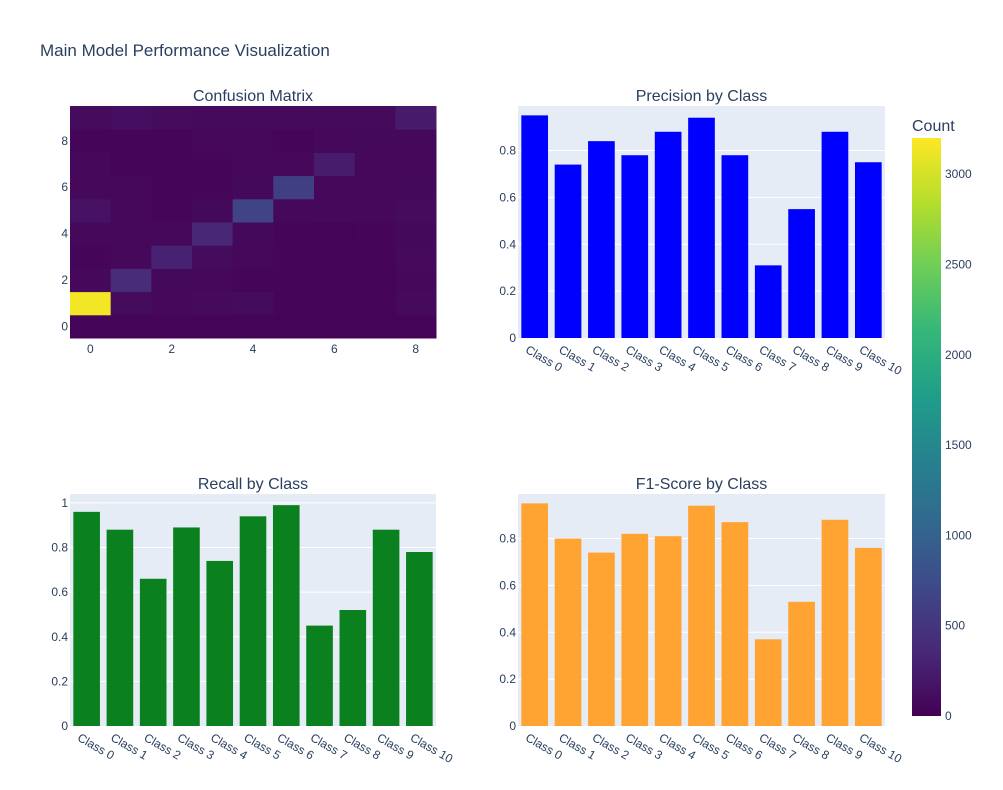  I want to click on precision-x-tick: Class 5, so click(711, 358).